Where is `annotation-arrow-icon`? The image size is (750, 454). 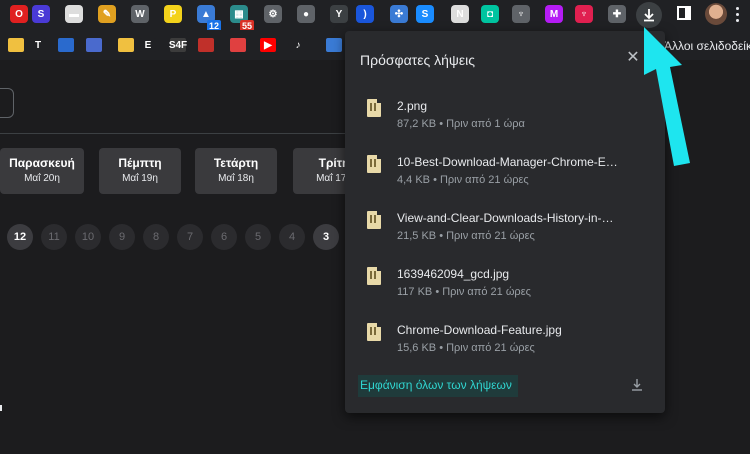
annotation-arrow-icon is located at coordinates (667, 96).